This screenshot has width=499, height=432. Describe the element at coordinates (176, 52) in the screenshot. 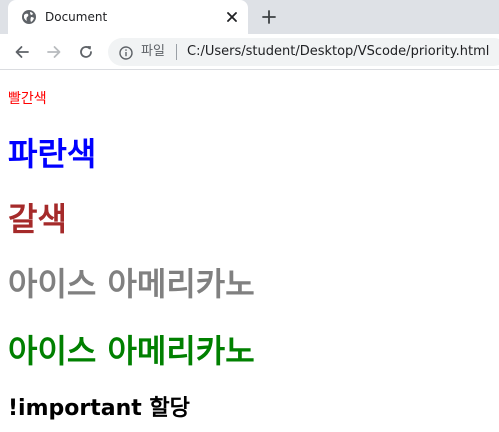

I see `divider` at that location.